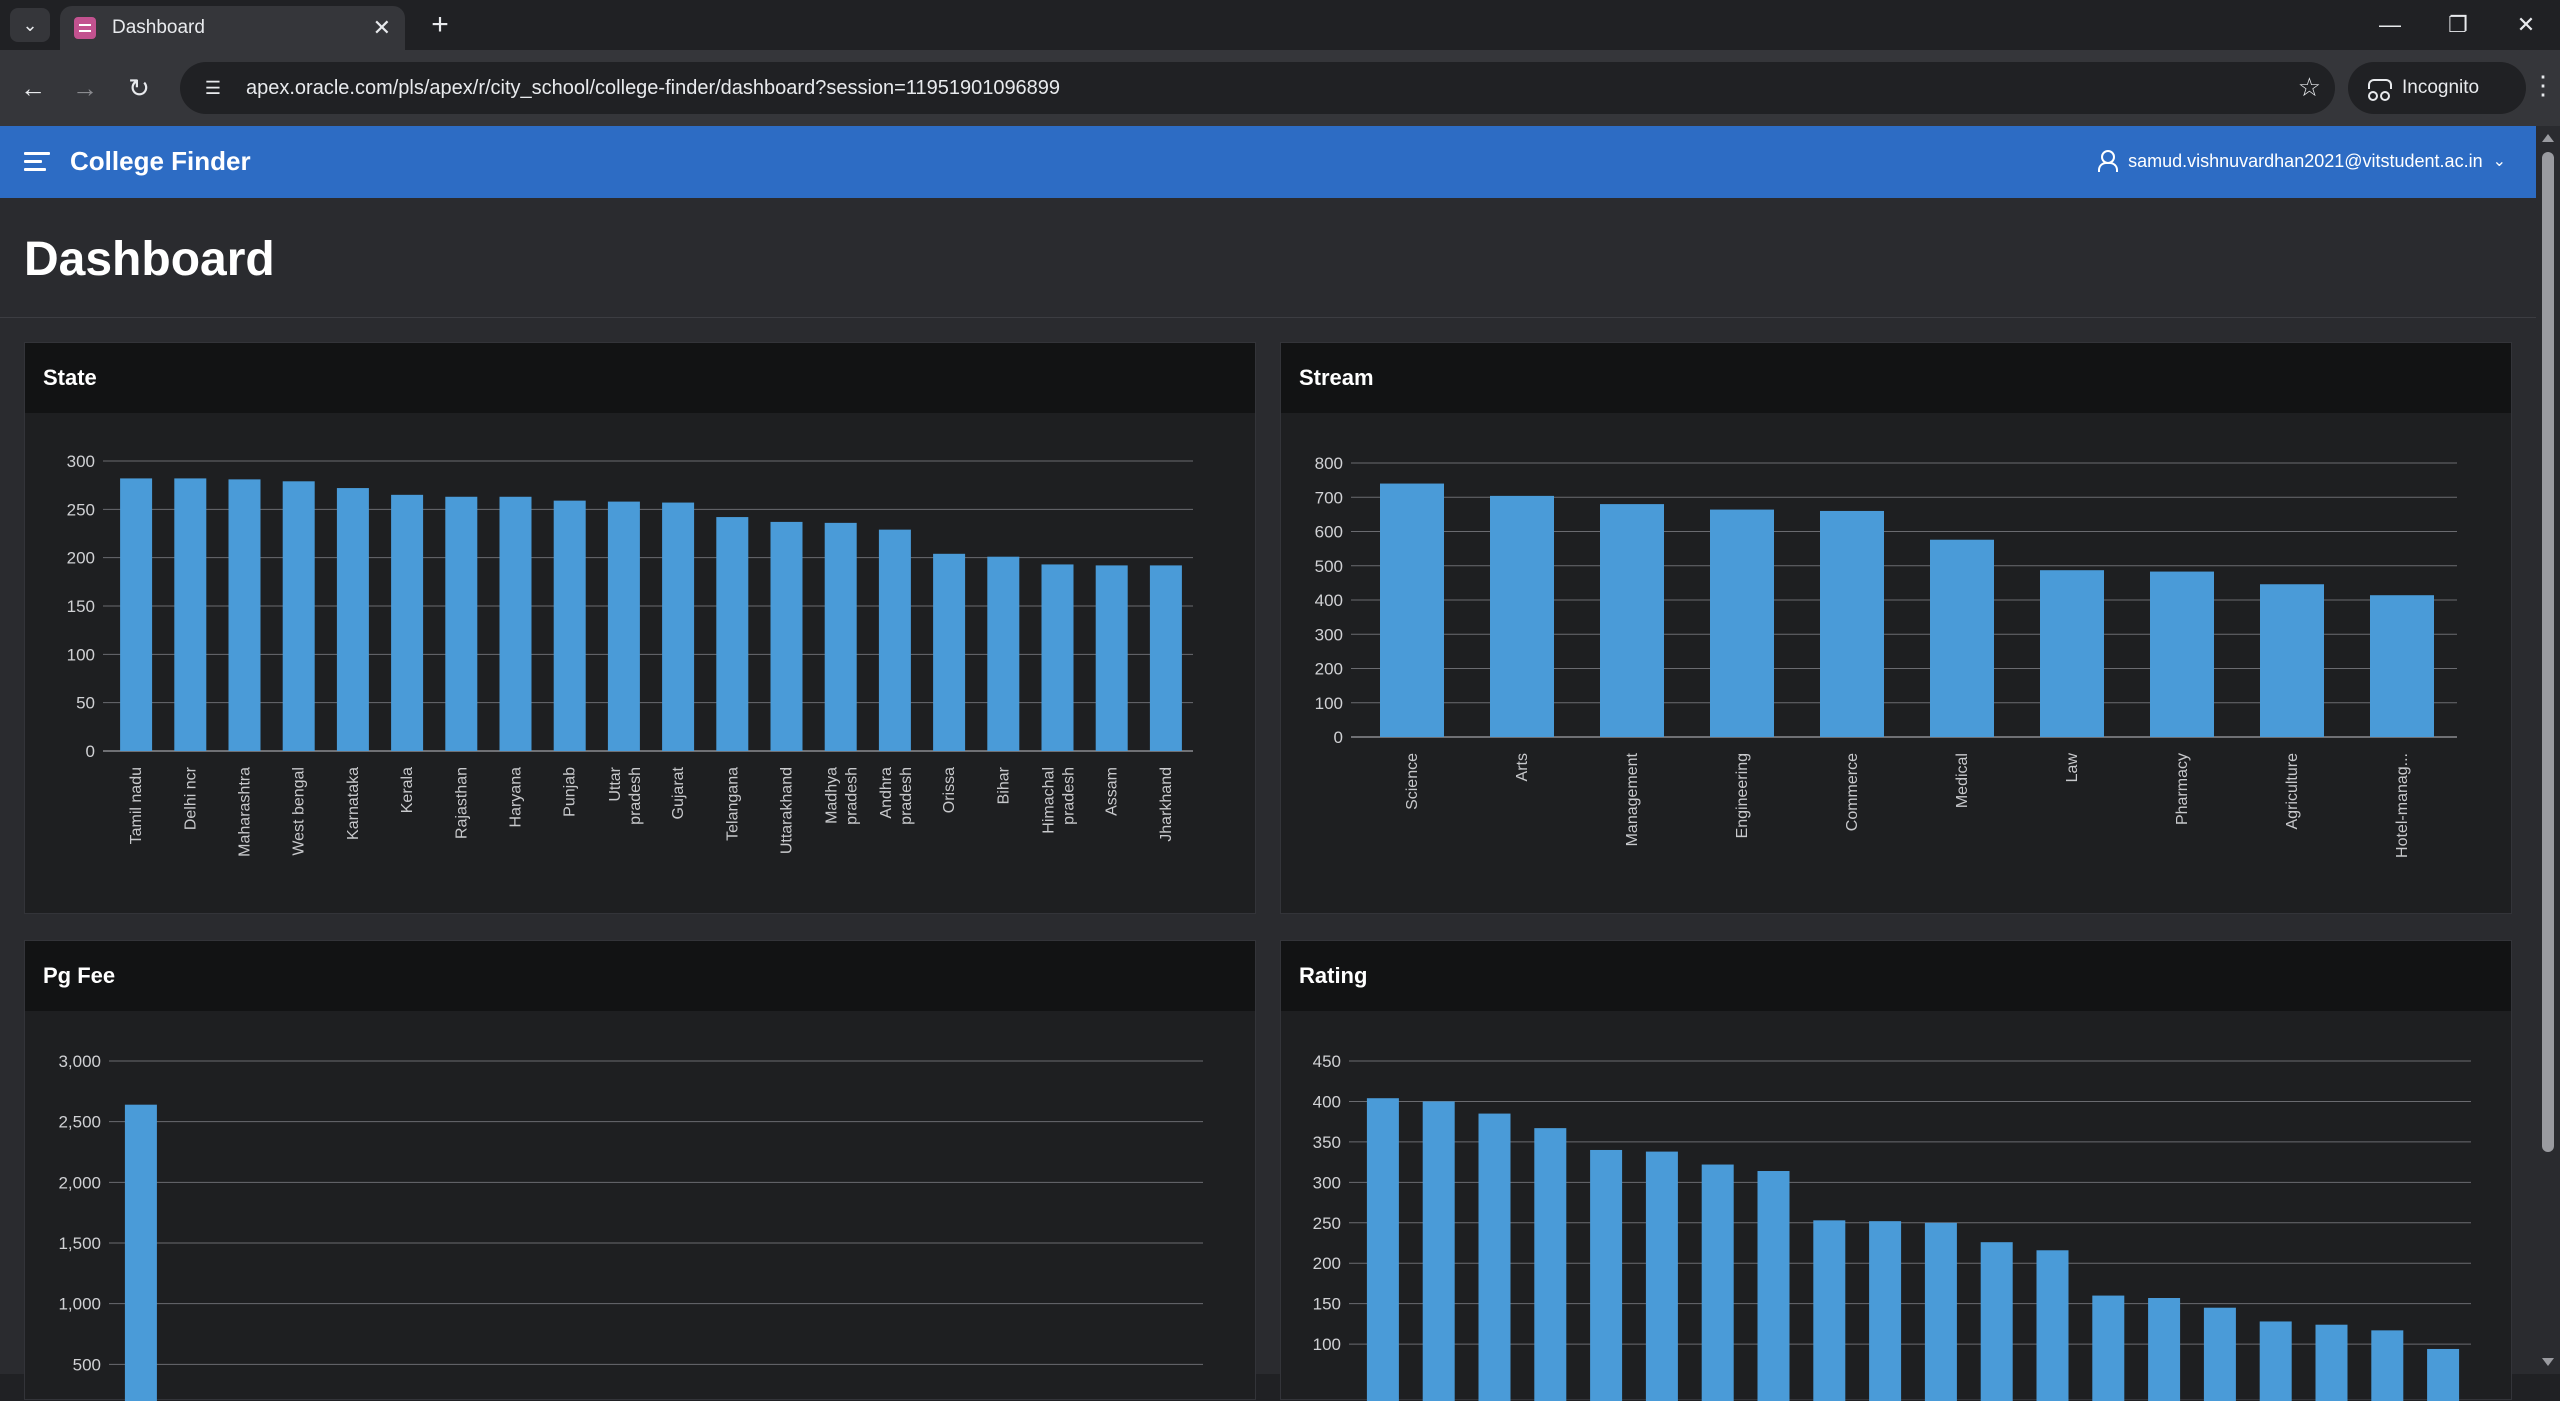 The width and height of the screenshot is (2560, 1401). I want to click on tab-list-icon: ⌄, so click(30, 25).